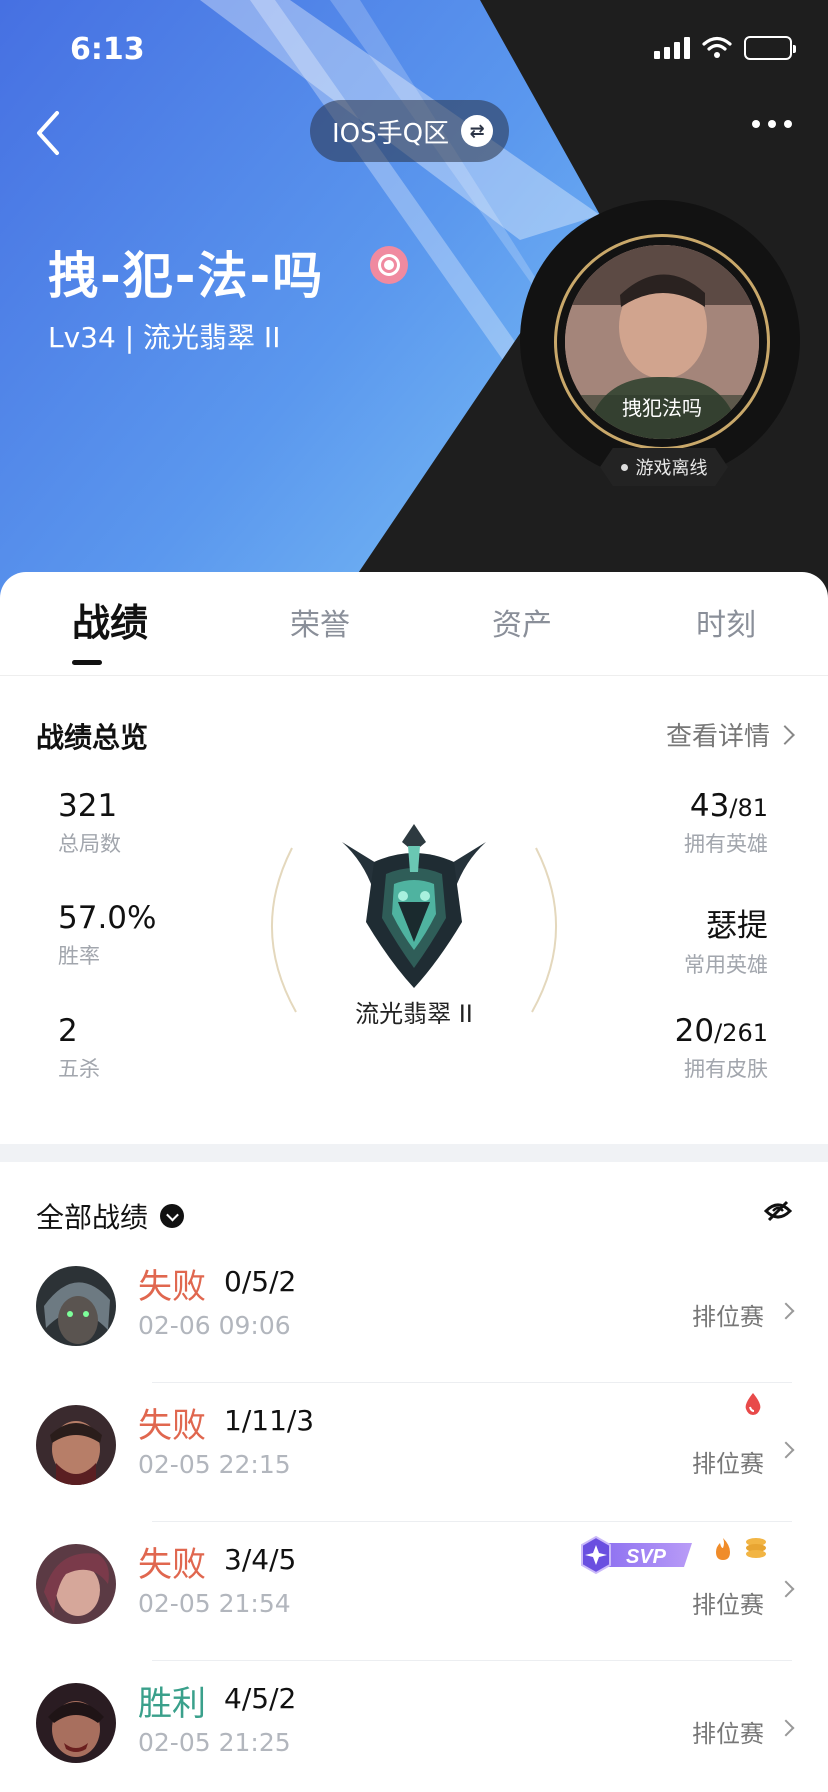 The width and height of the screenshot is (828, 1792). What do you see at coordinates (92, 1217) in the screenshot?
I see `match-filter-label: 全部战绩` at bounding box center [92, 1217].